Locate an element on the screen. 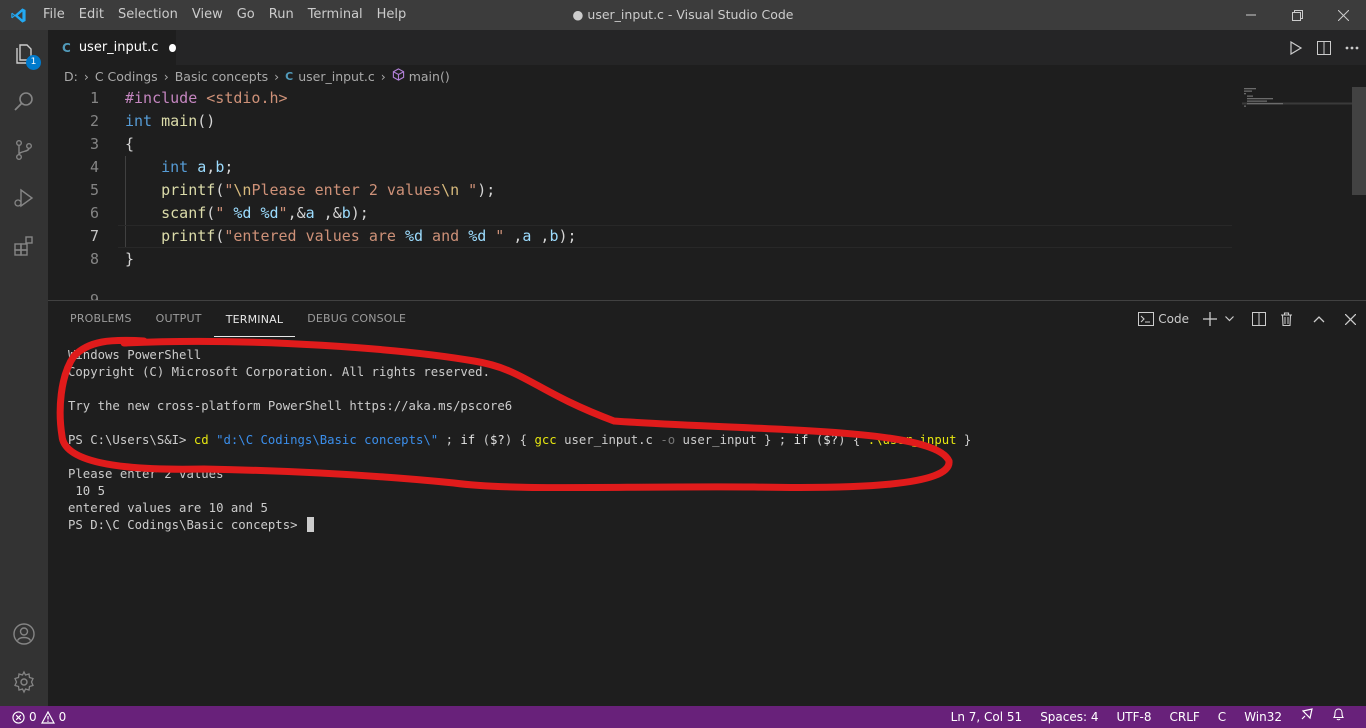  menu-go: Go is located at coordinates (246, 15).